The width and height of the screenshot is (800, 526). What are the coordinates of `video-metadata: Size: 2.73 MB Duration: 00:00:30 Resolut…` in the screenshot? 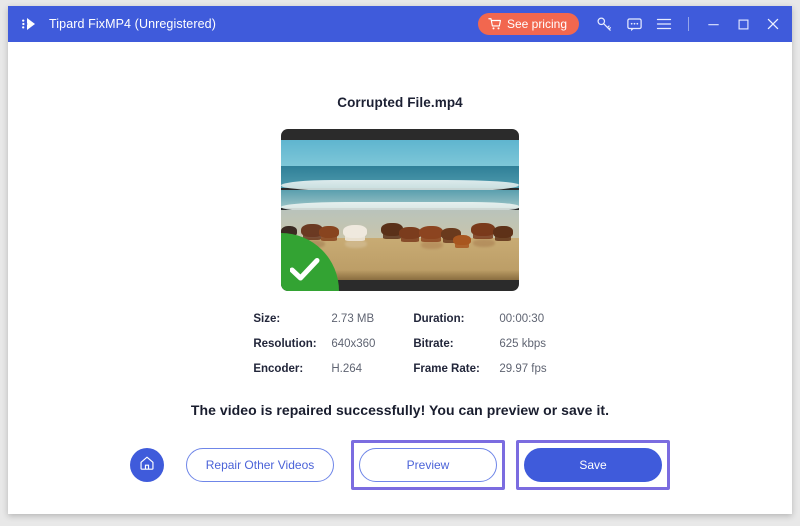 It's located at (399, 344).